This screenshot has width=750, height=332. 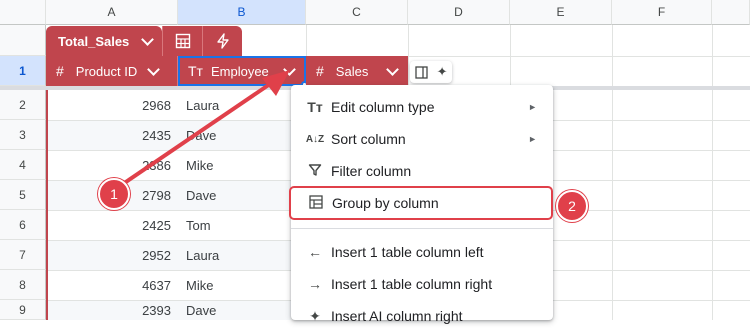 I want to click on menu-item-filter-column: Filter column, so click(x=422, y=171).